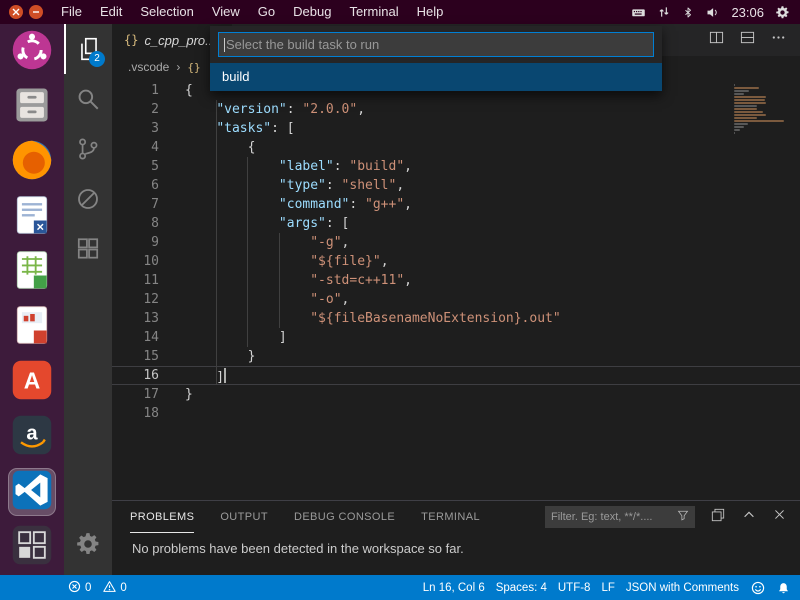  What do you see at coordinates (151, 261) in the screenshot?
I see `line-number: 10` at bounding box center [151, 261].